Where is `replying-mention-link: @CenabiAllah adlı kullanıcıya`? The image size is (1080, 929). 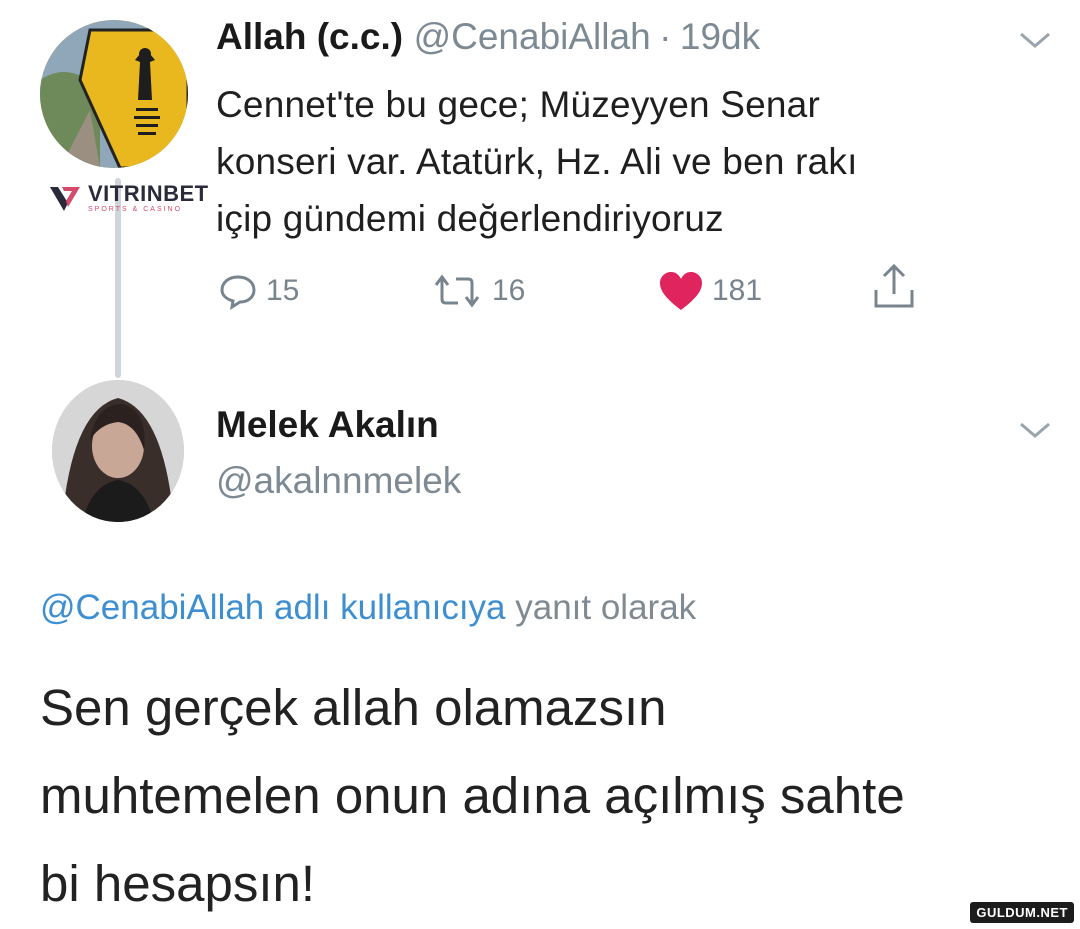 replying-mention-link: @CenabiAllah adlı kullanıcıya is located at coordinates (273, 607).